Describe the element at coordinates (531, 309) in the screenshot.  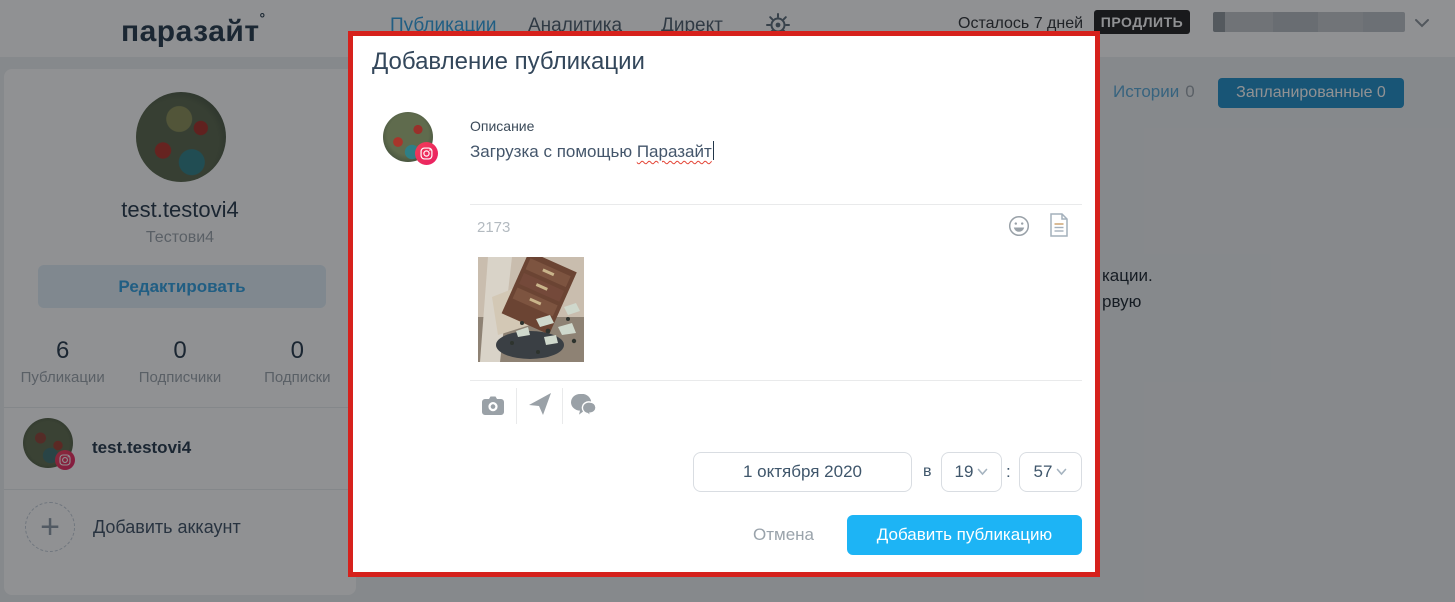
I see `post-image-thumbnail` at that location.